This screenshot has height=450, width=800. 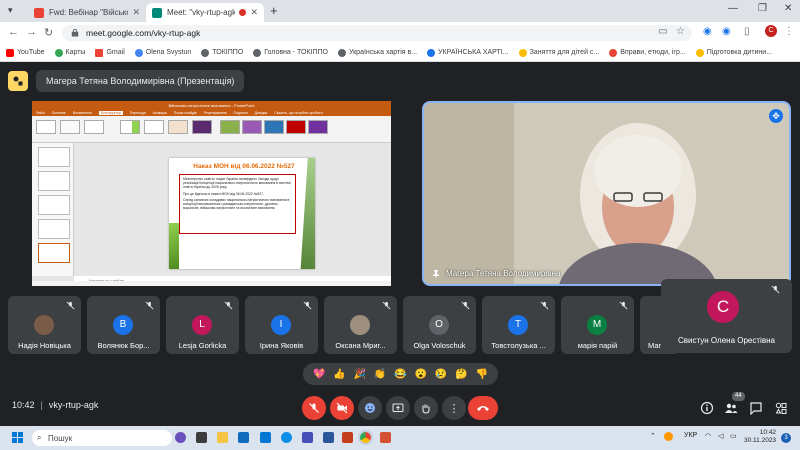 What do you see at coordinates (707, 408) in the screenshot?
I see `info-icon` at bounding box center [707, 408].